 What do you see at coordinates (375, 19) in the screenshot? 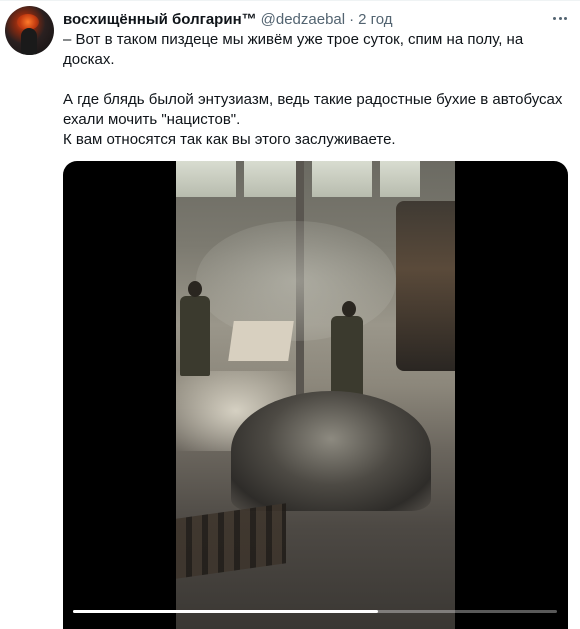
I see `tweet-timestamp: 2 год` at bounding box center [375, 19].